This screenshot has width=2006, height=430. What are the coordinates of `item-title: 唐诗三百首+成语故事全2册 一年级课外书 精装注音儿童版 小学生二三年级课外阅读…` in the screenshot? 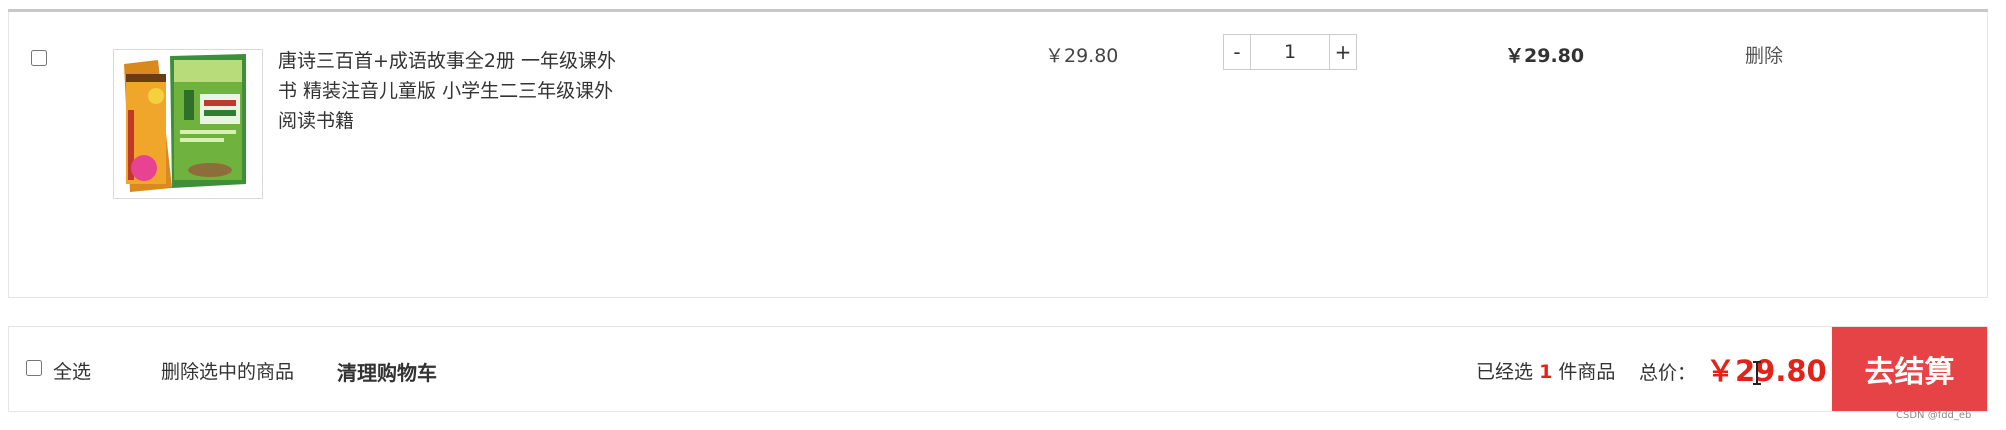 It's located at (450, 91).